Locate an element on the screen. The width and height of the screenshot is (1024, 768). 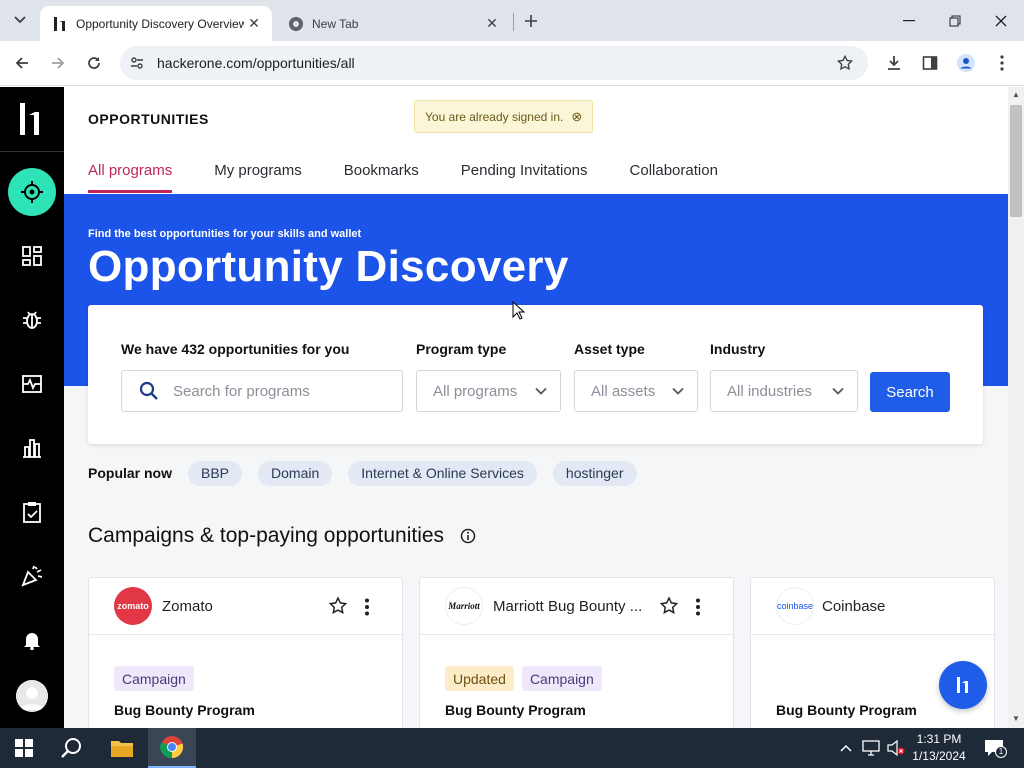
hackerone-icon is located at coordinates (962, 685).